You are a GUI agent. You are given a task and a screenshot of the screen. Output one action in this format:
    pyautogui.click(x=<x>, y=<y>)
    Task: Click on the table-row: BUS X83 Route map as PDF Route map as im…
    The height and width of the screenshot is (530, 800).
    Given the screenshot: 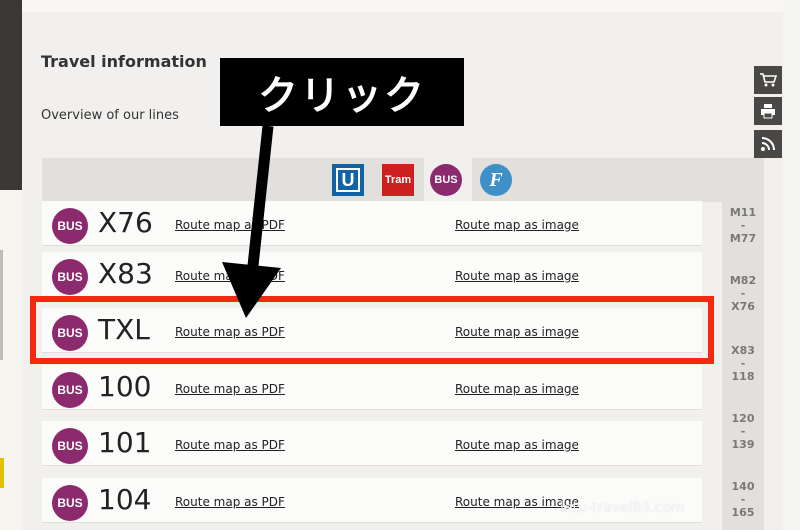 What is the action you would take?
    pyautogui.click(x=372, y=274)
    